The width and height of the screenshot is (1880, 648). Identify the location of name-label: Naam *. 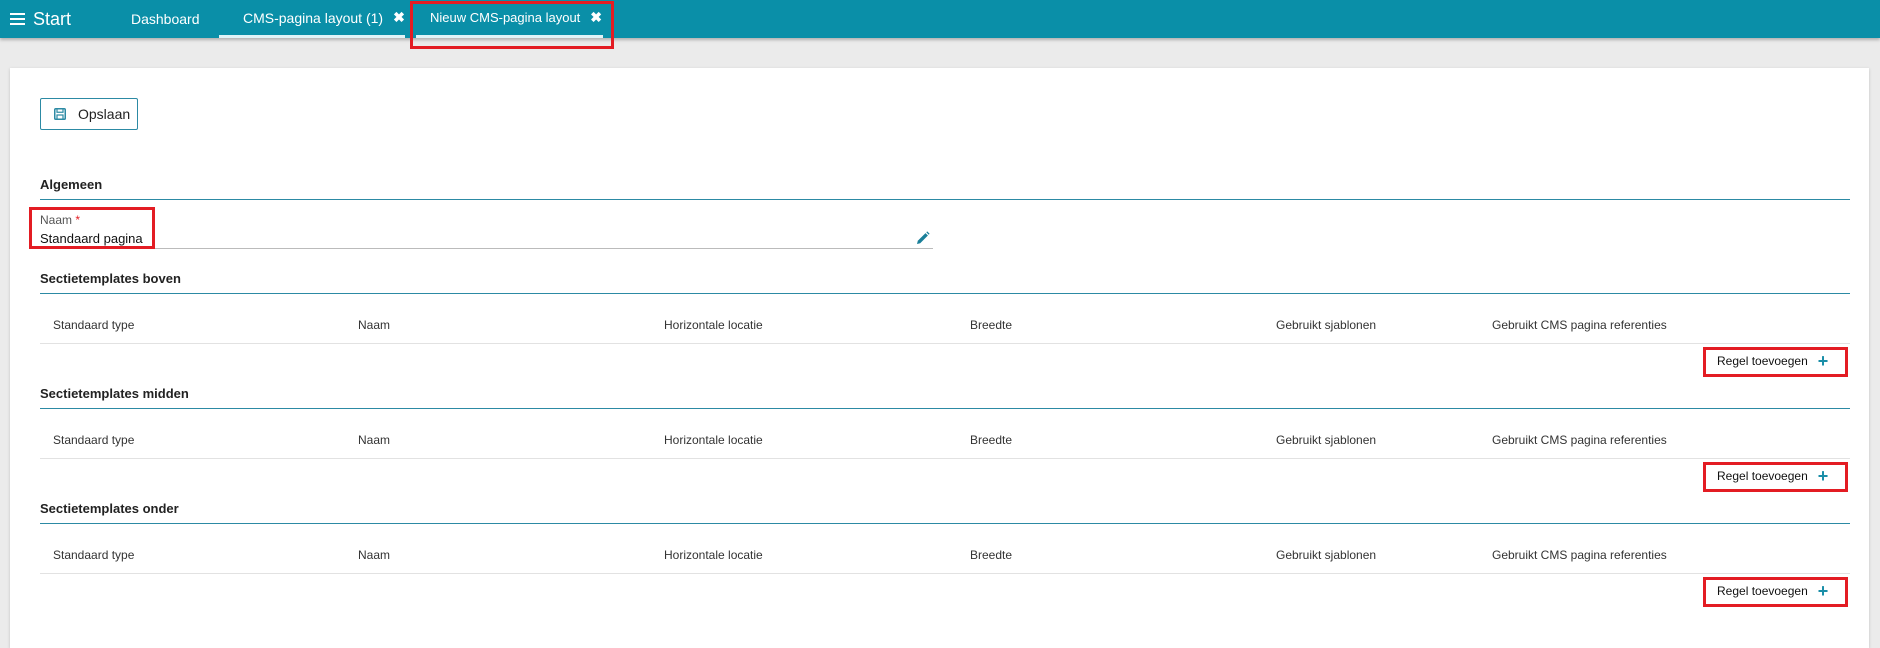
(60, 220).